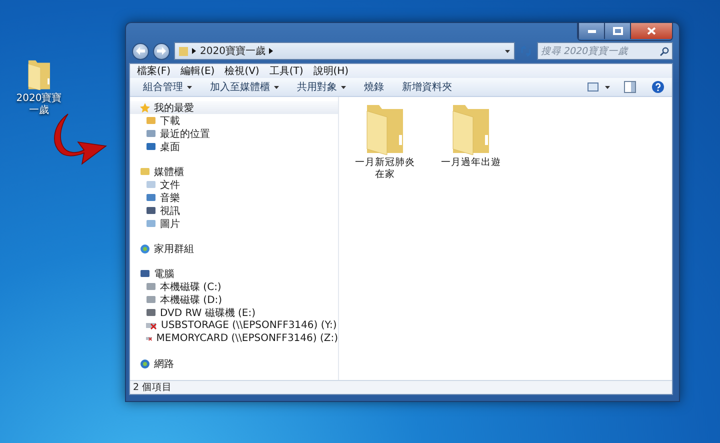 Image resolution: width=720 pixels, height=443 pixels. I want to click on nav-item: DVD RW 磁碟機 (E:), so click(234, 312).